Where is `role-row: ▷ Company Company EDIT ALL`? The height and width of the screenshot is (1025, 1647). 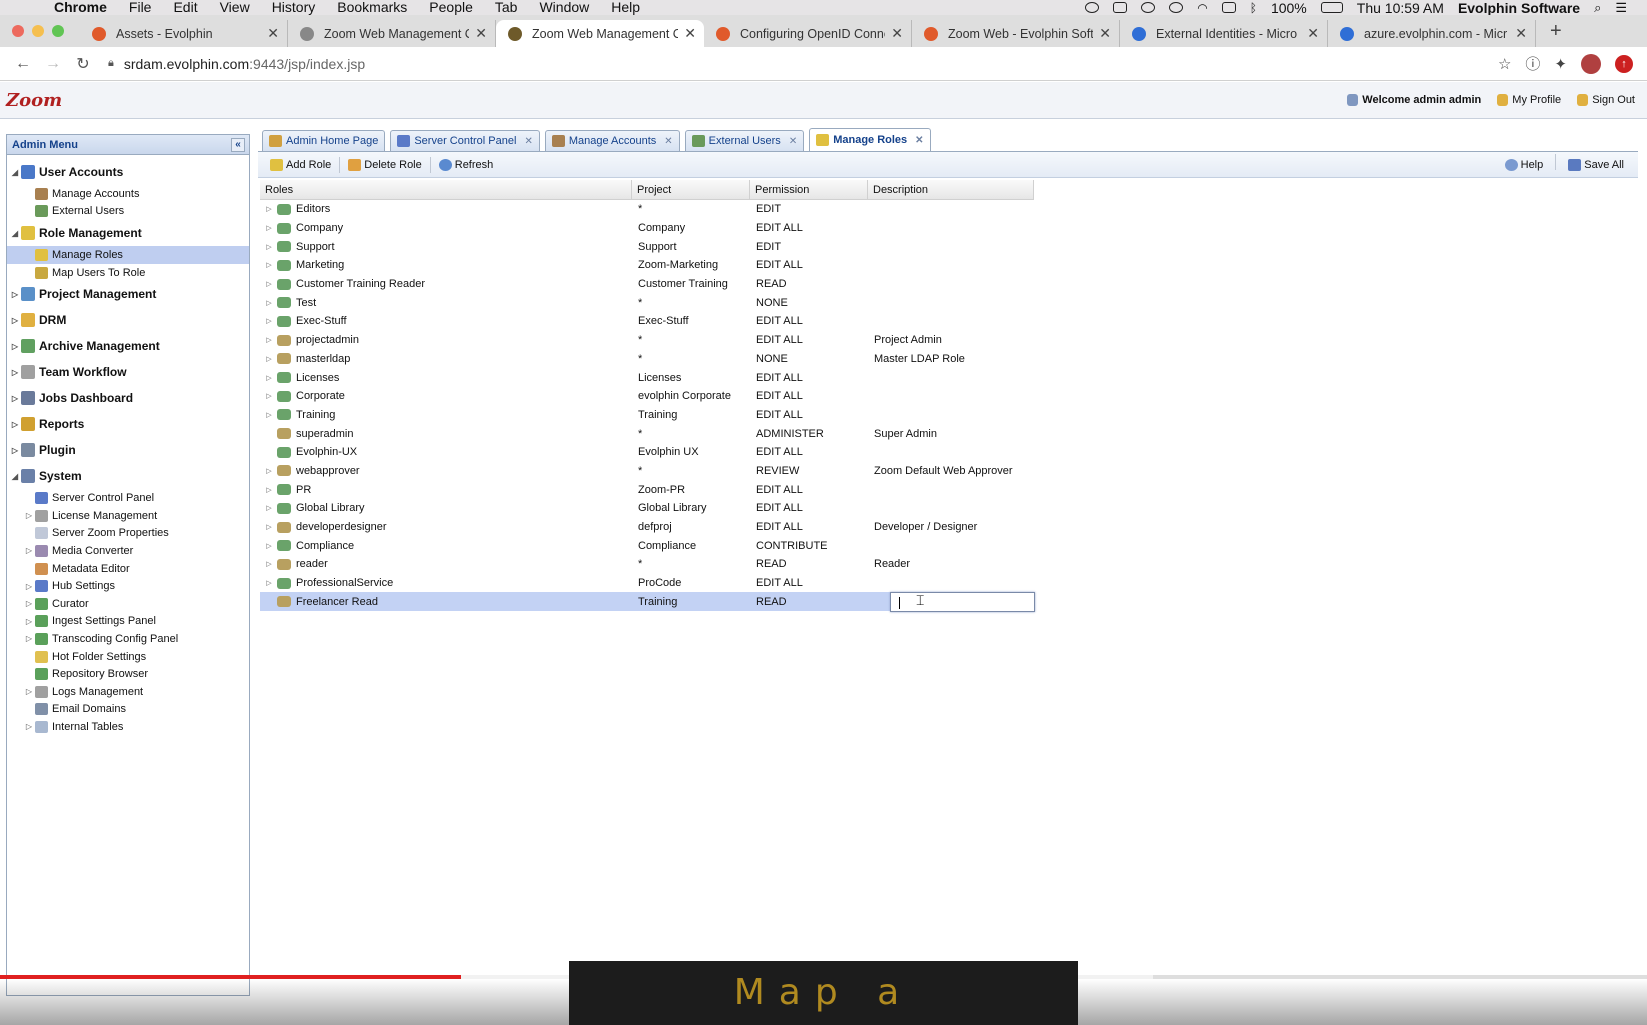
role-row: ▷ Company Company EDIT ALL is located at coordinates (647, 228).